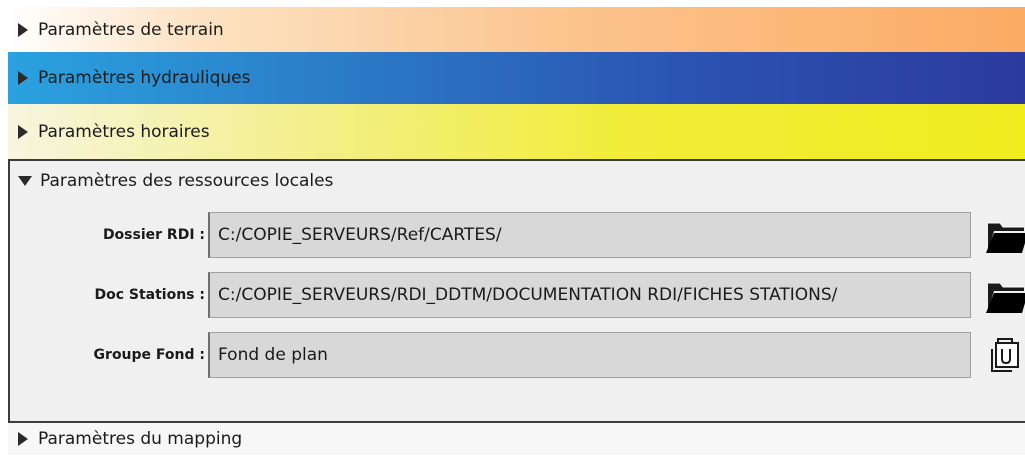  Describe the element at coordinates (25, 181) in the screenshot. I see `triangle-down-icon` at that location.